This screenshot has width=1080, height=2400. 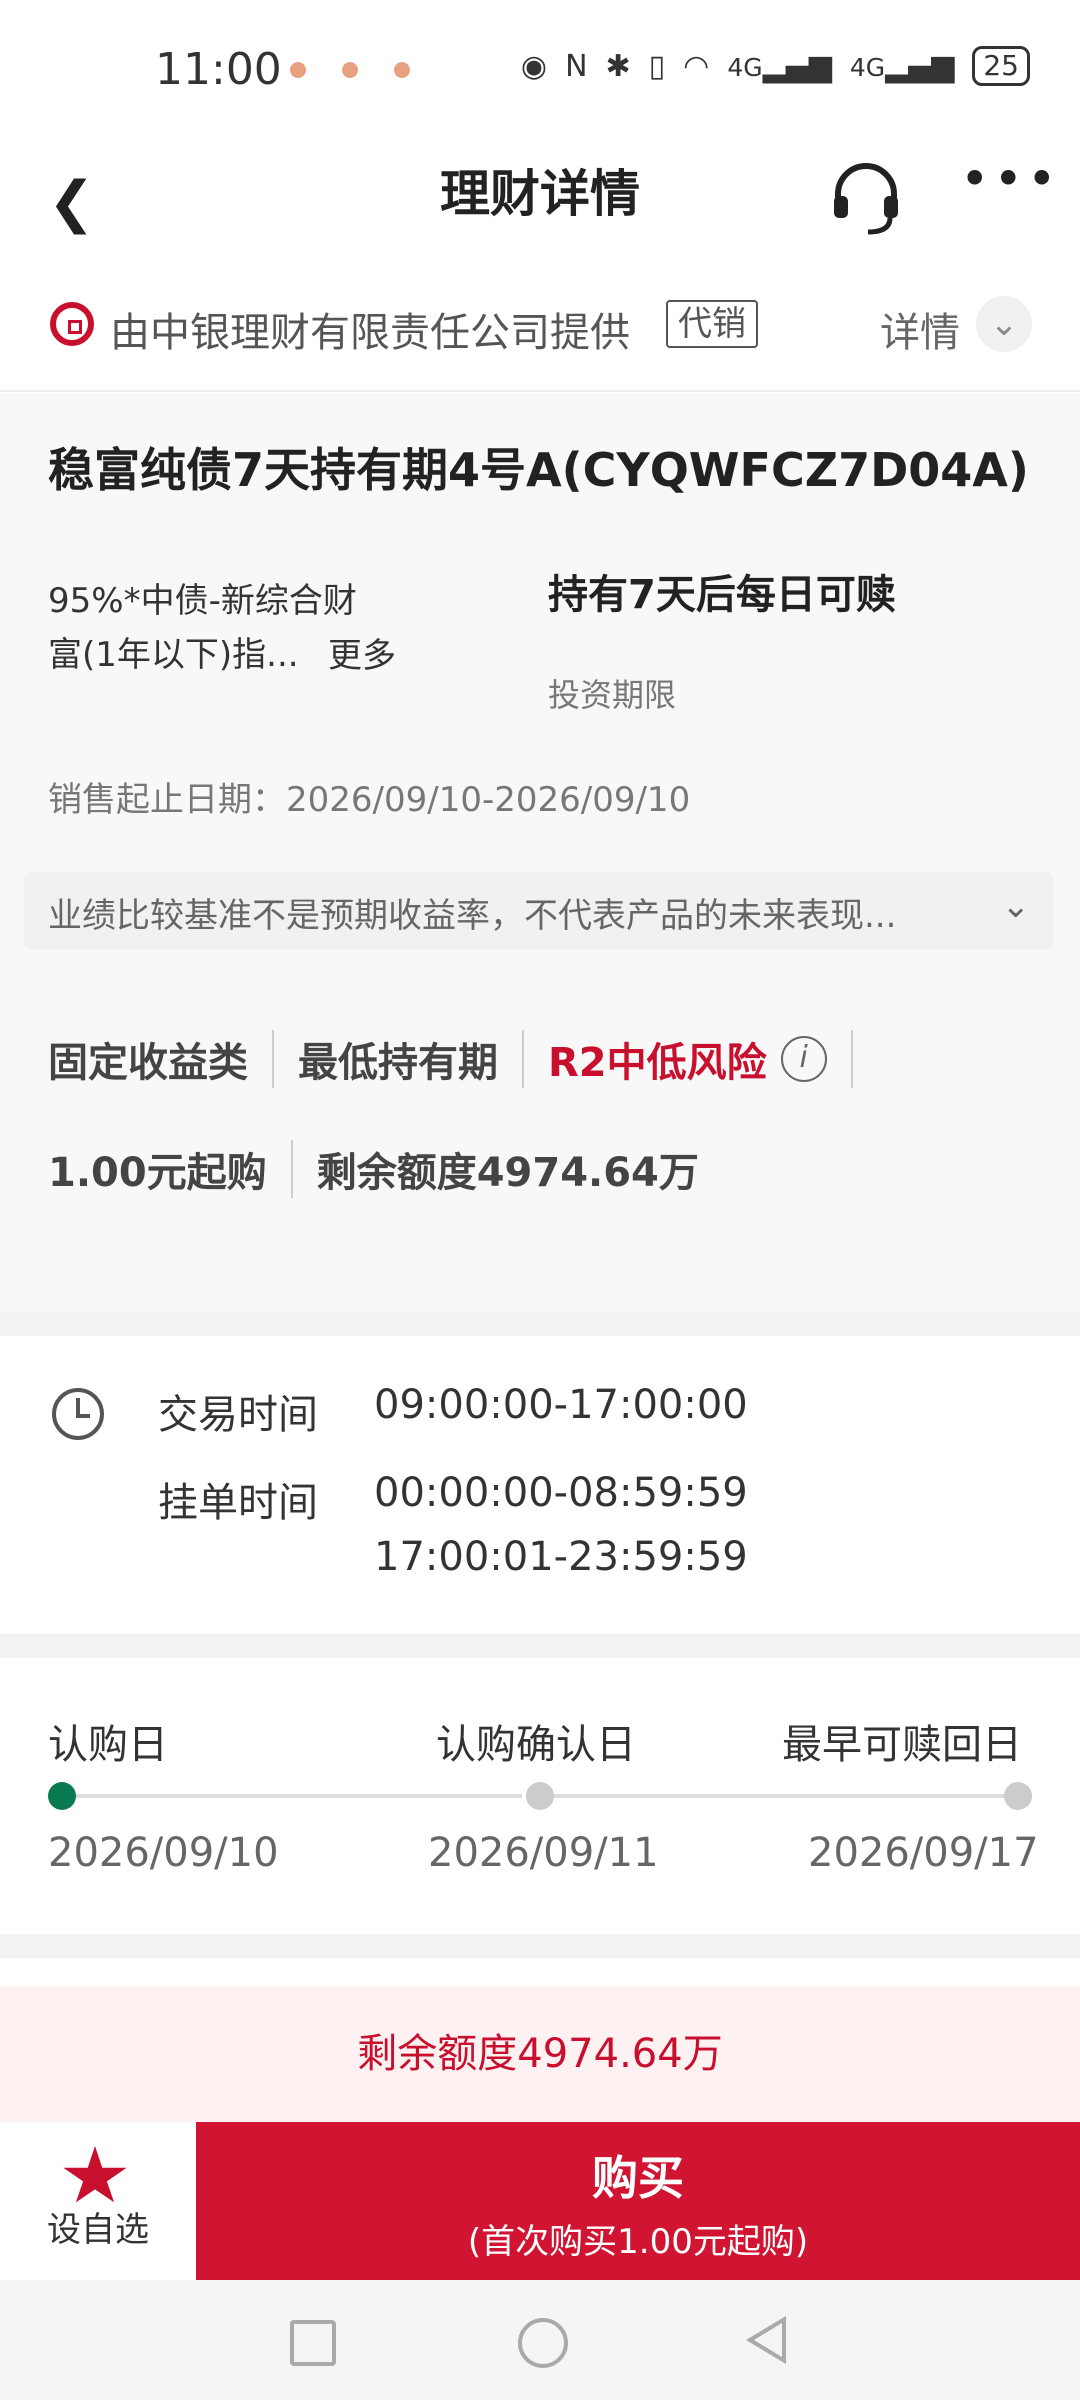 I want to click on app-header: ❮ 理财详情 •••, so click(x=540, y=195).